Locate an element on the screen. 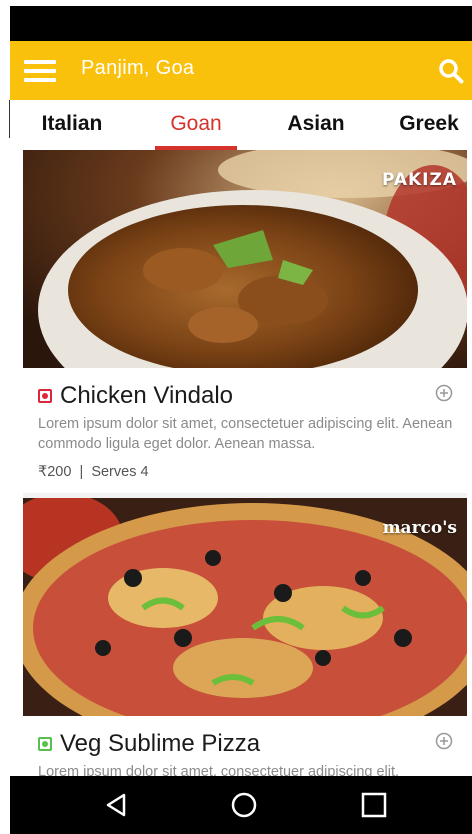 Image resolution: width=472 pixels, height=834 pixels. app-bar: Panjim, Goa is located at coordinates (241, 70).